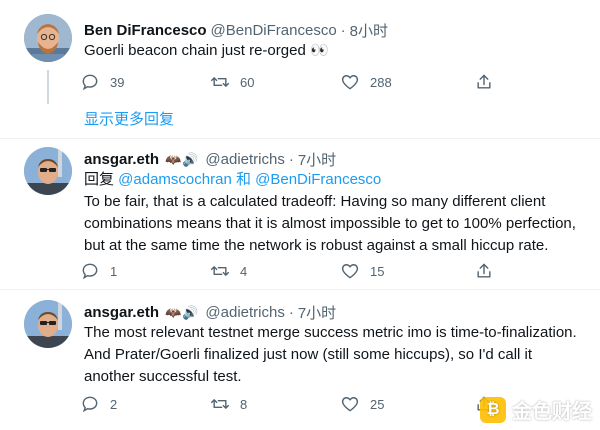 The width and height of the screenshot is (600, 430). Describe the element at coordinates (114, 404) in the screenshot. I see `reply-count: 2` at that location.